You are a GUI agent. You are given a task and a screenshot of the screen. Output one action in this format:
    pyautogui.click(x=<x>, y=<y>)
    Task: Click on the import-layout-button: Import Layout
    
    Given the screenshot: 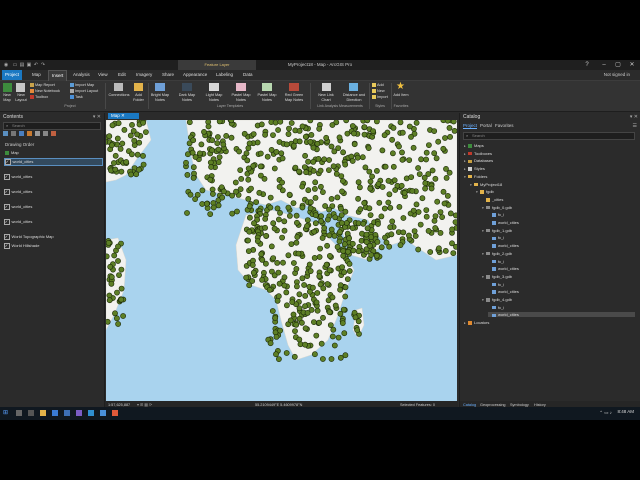 What is the action you would take?
    pyautogui.click(x=84, y=91)
    